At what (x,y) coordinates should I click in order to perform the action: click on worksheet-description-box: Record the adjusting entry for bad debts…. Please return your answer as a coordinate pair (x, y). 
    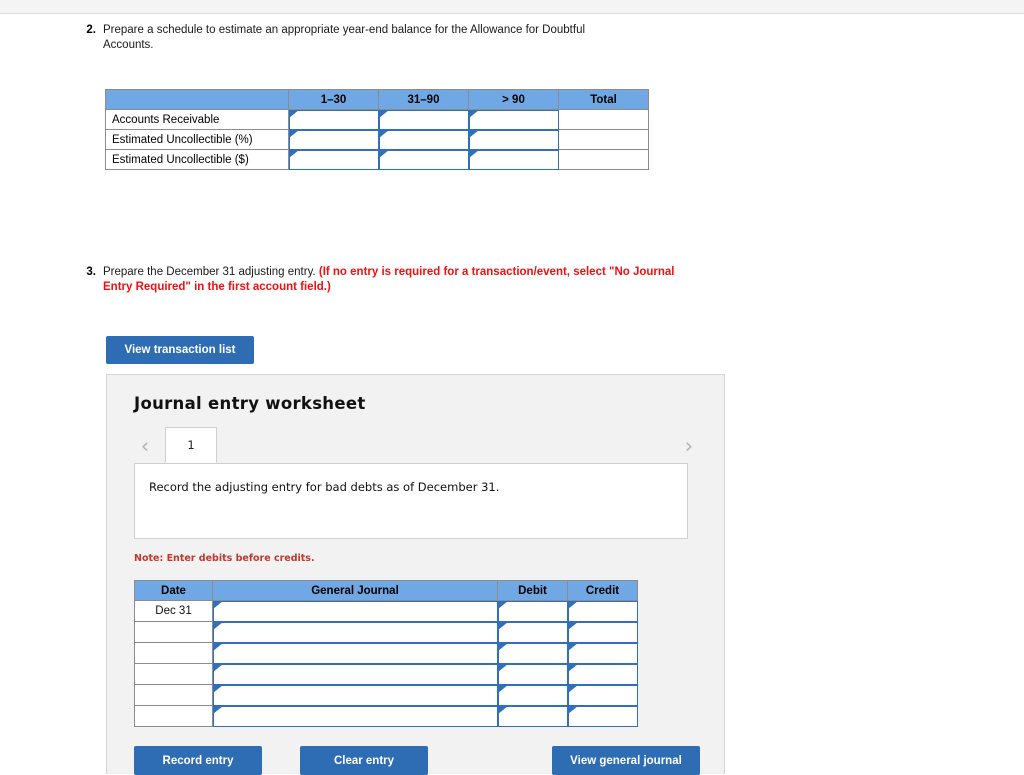
    Looking at the image, I should click on (411, 501).